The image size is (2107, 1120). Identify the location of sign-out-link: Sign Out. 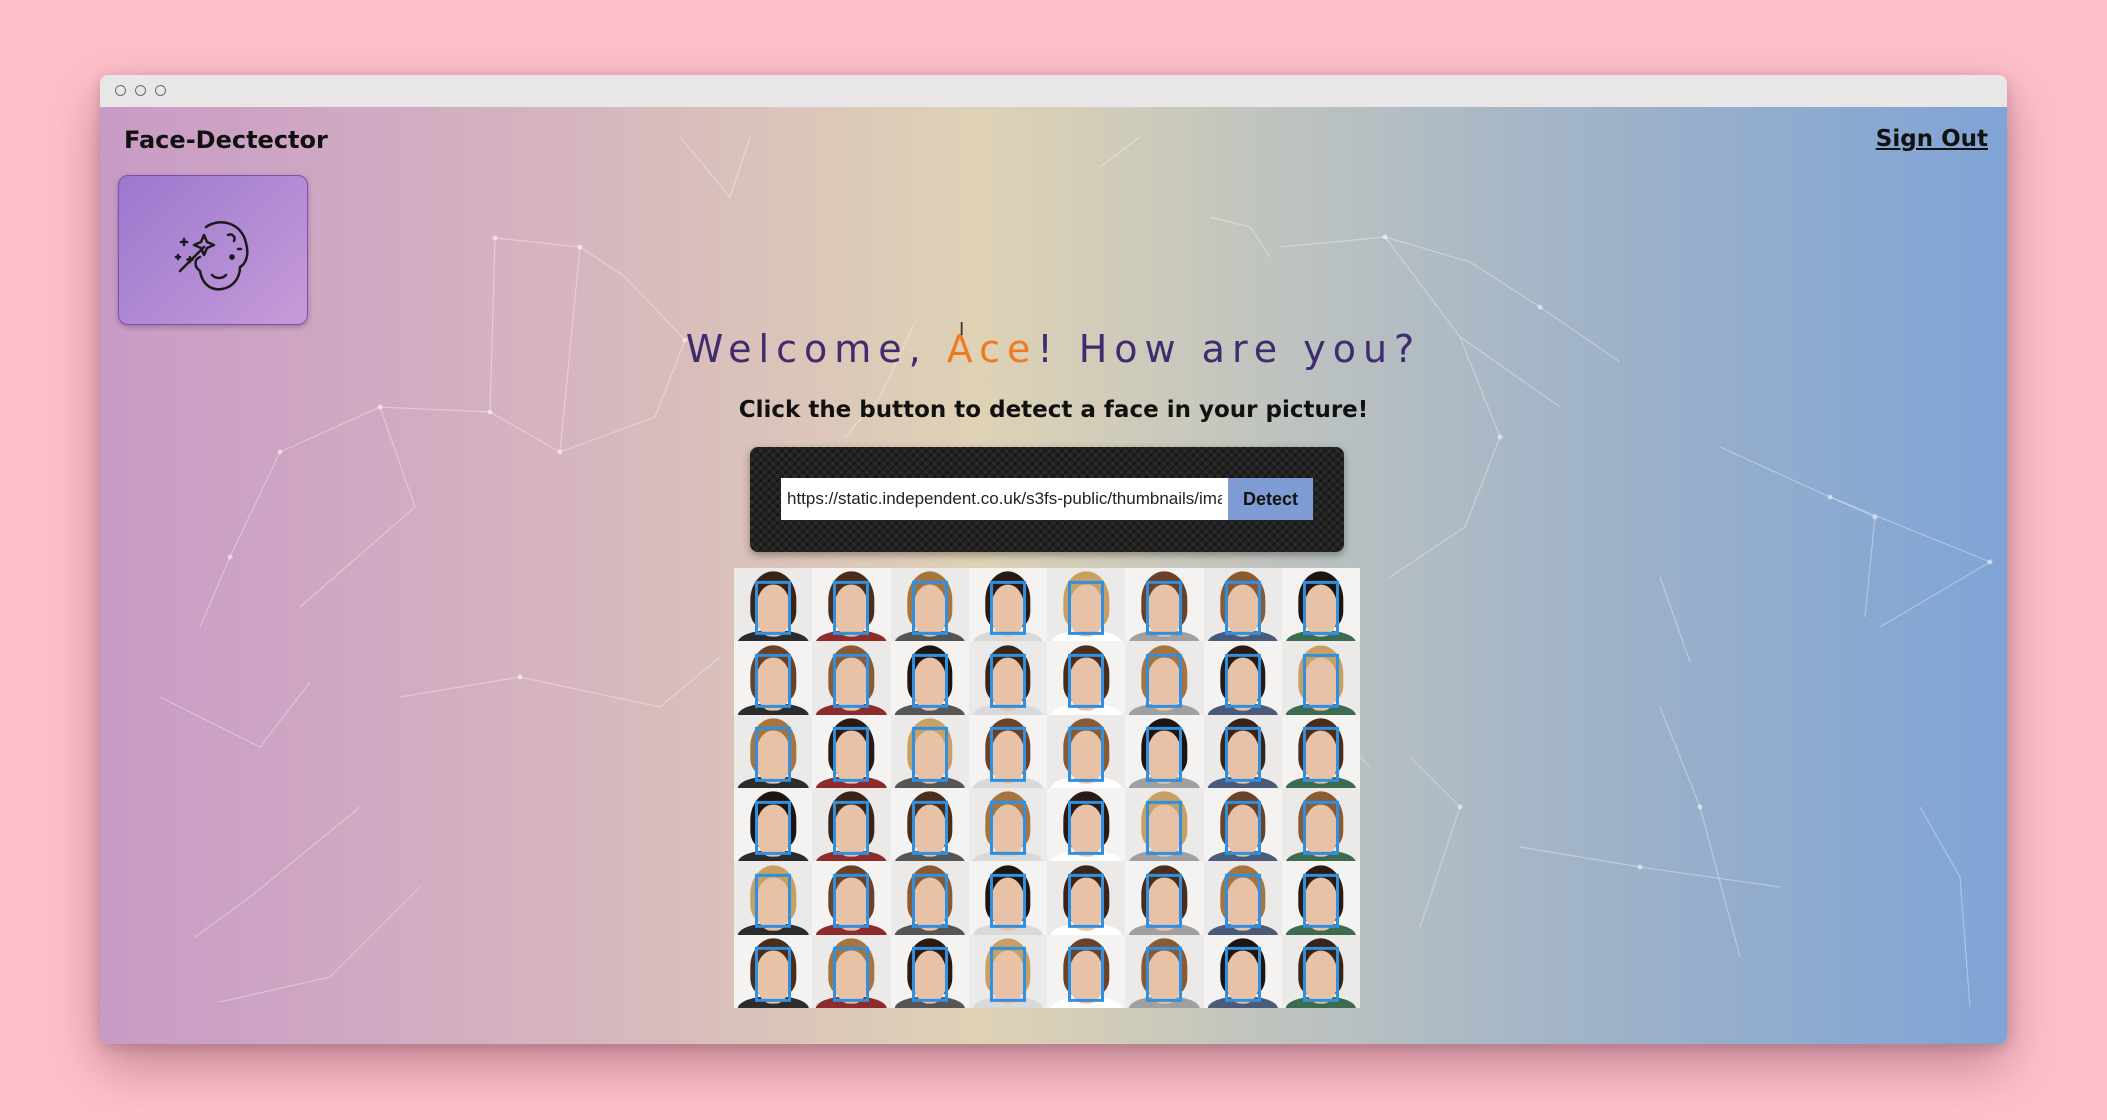
(1932, 139).